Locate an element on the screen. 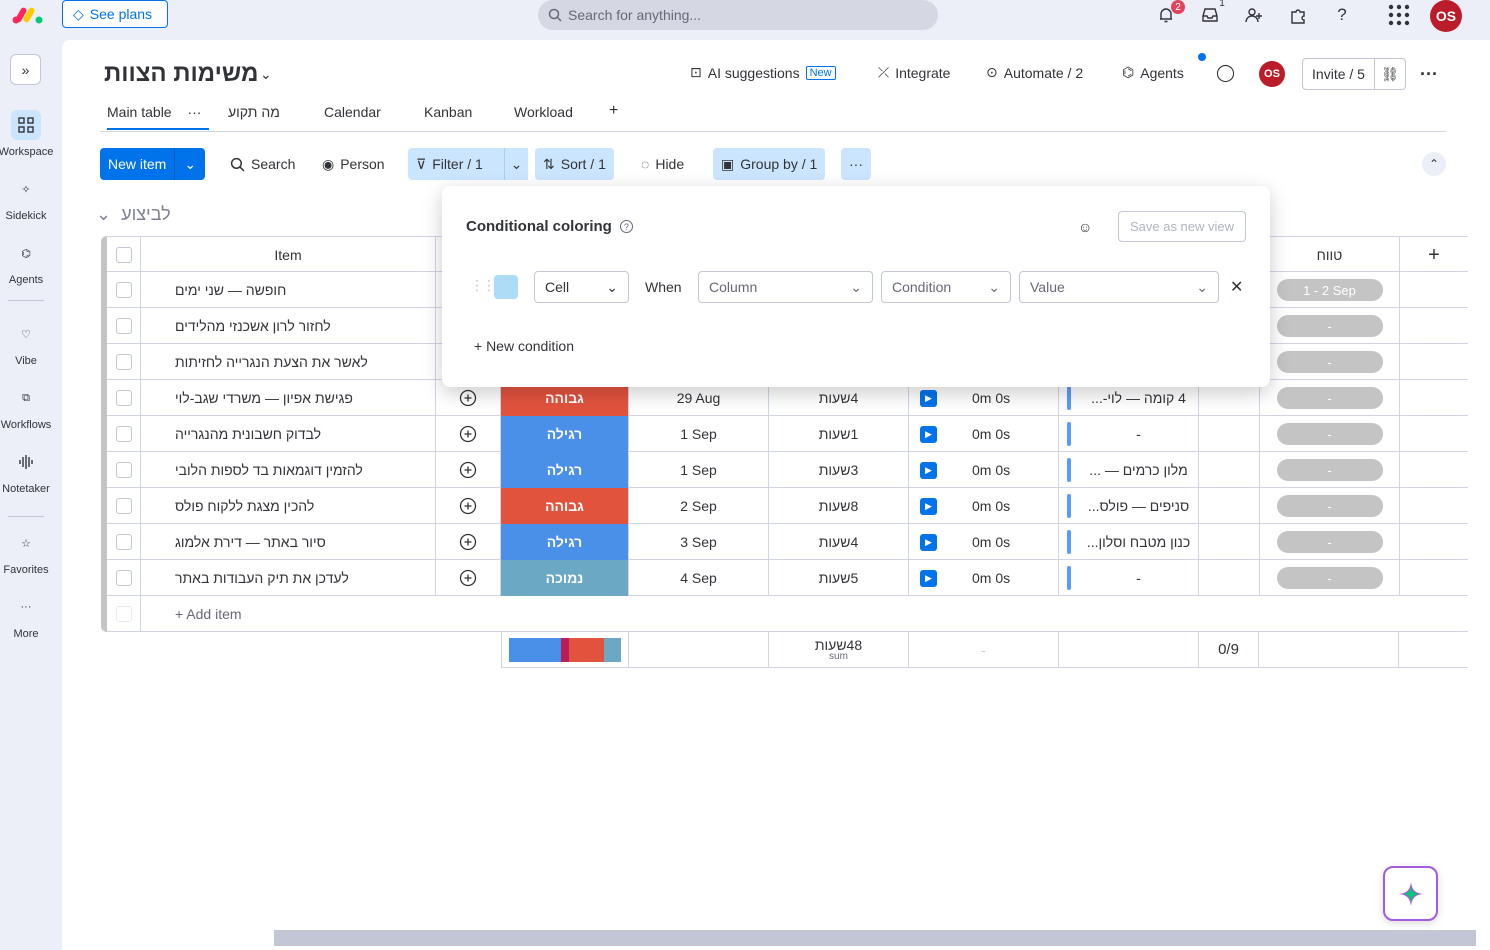 The width and height of the screenshot is (1490, 950). cell-select: Cell ⌄ is located at coordinates (581, 287).